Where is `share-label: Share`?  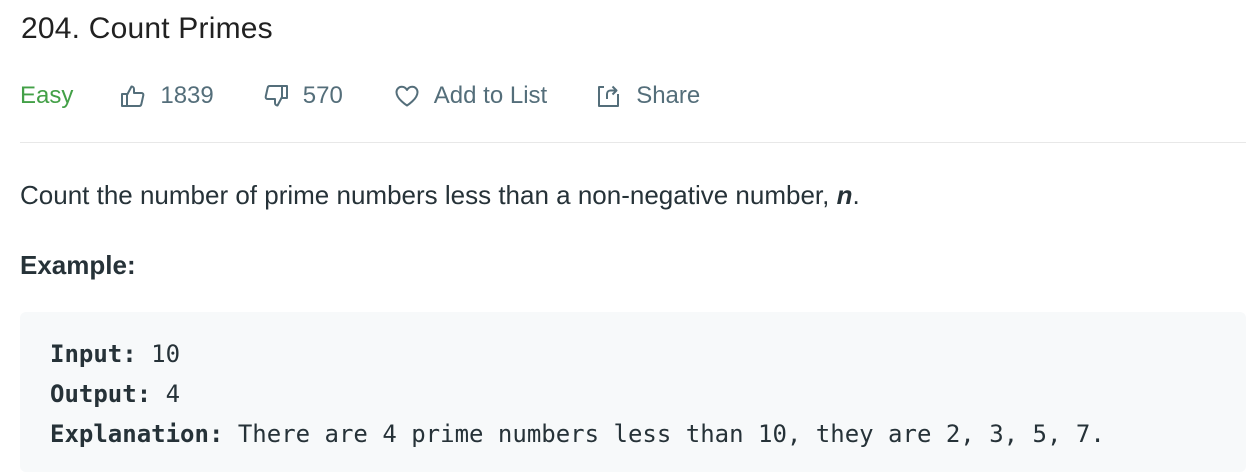 share-label: Share is located at coordinates (668, 95).